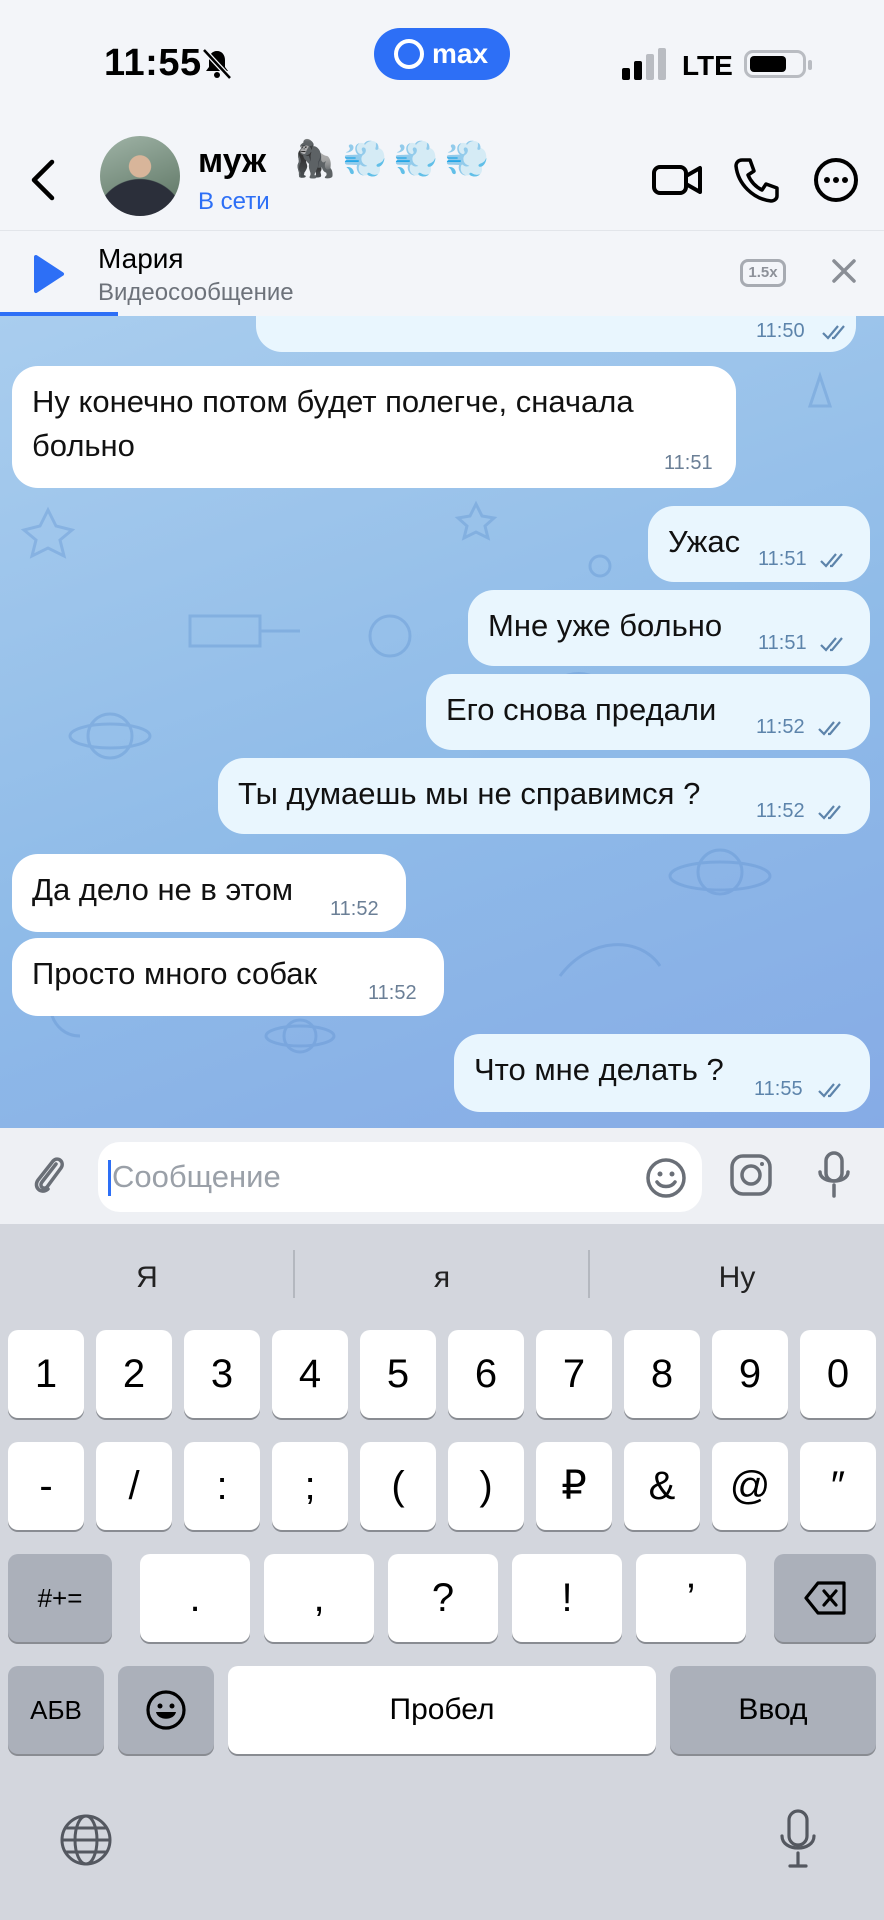 The width and height of the screenshot is (884, 1920). Describe the element at coordinates (574, 1374) in the screenshot. I see `key-7: 7` at that location.